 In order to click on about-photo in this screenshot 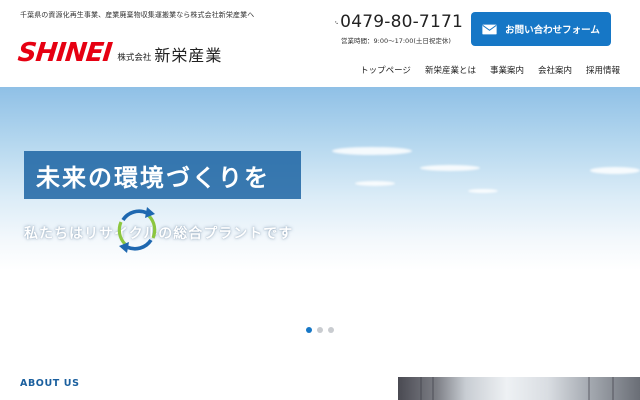, I will do `click(519, 388)`.